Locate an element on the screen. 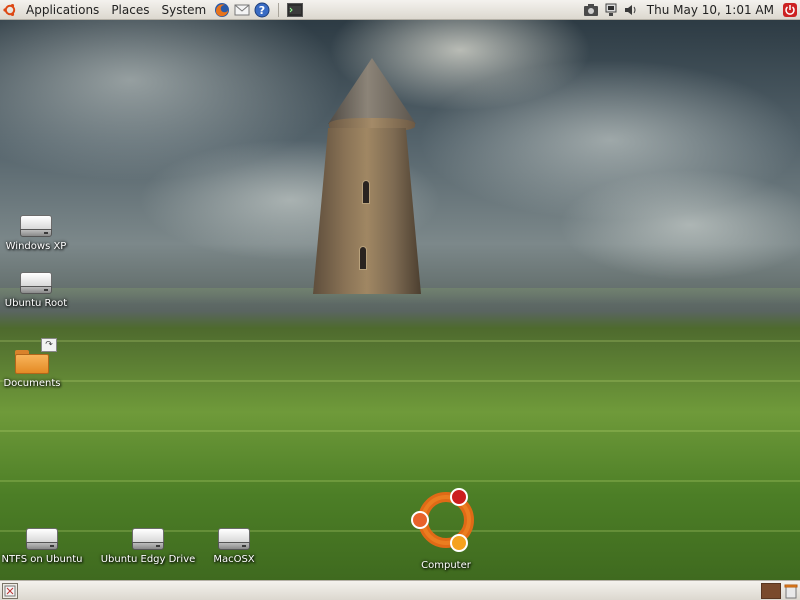 The image size is (800, 600). main-menu: Applications Places System ? is located at coordinates (152, 10).